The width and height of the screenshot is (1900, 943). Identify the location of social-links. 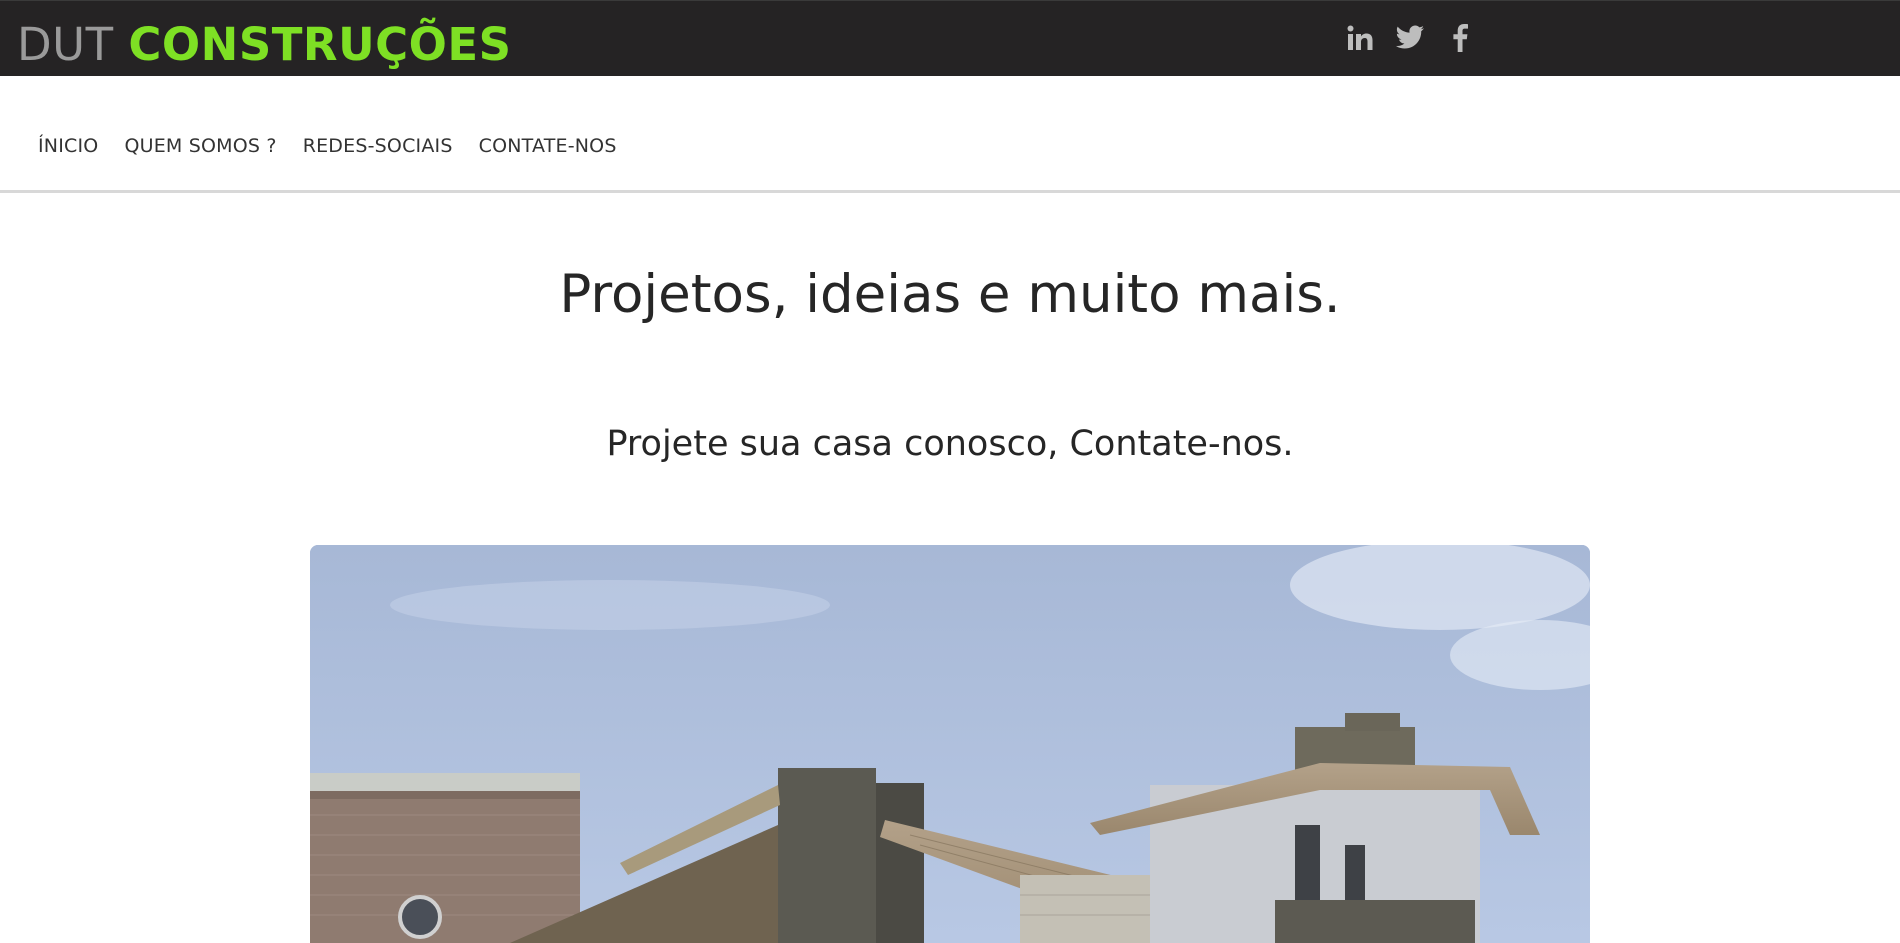
(1410, 38).